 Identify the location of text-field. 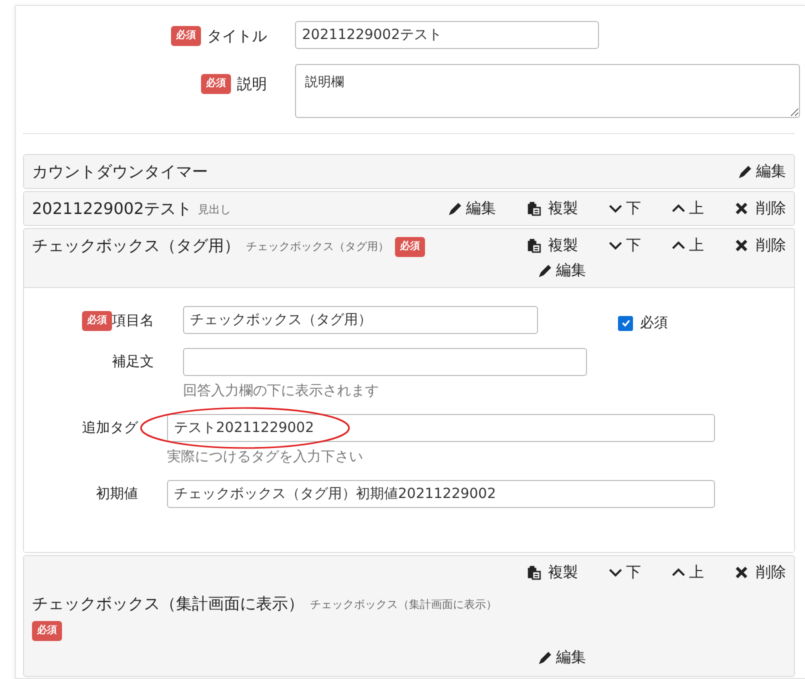
(385, 362).